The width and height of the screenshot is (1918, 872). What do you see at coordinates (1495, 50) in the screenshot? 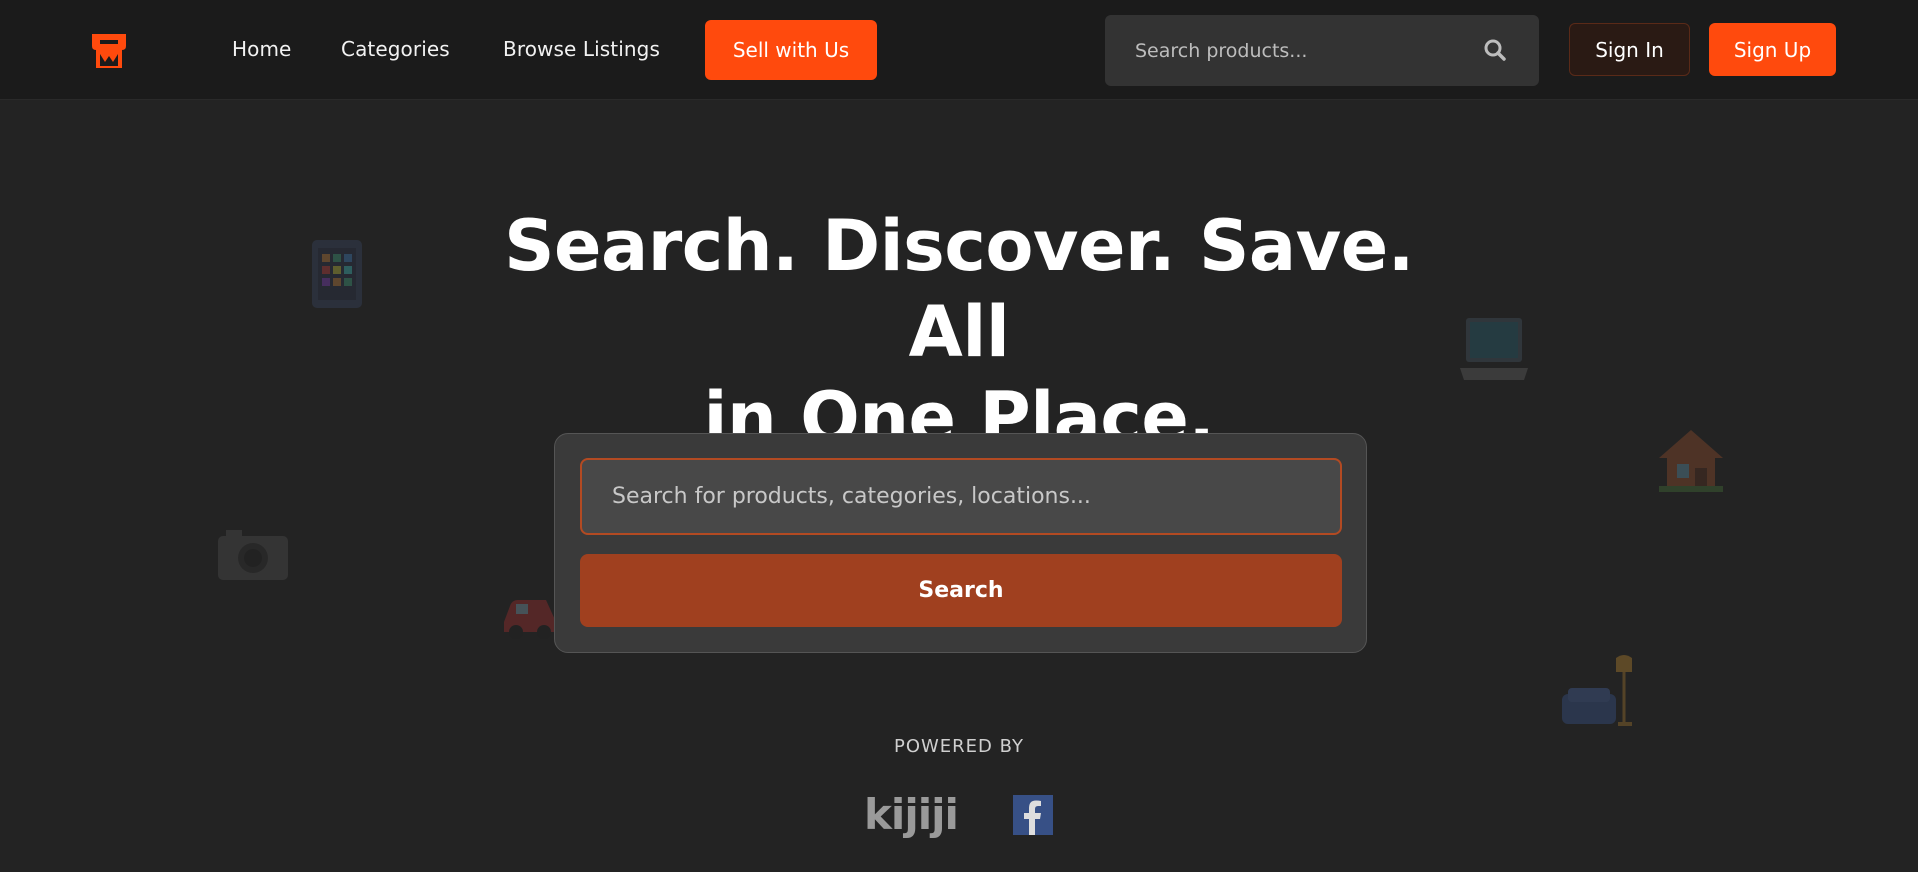
I see `search-icon` at bounding box center [1495, 50].